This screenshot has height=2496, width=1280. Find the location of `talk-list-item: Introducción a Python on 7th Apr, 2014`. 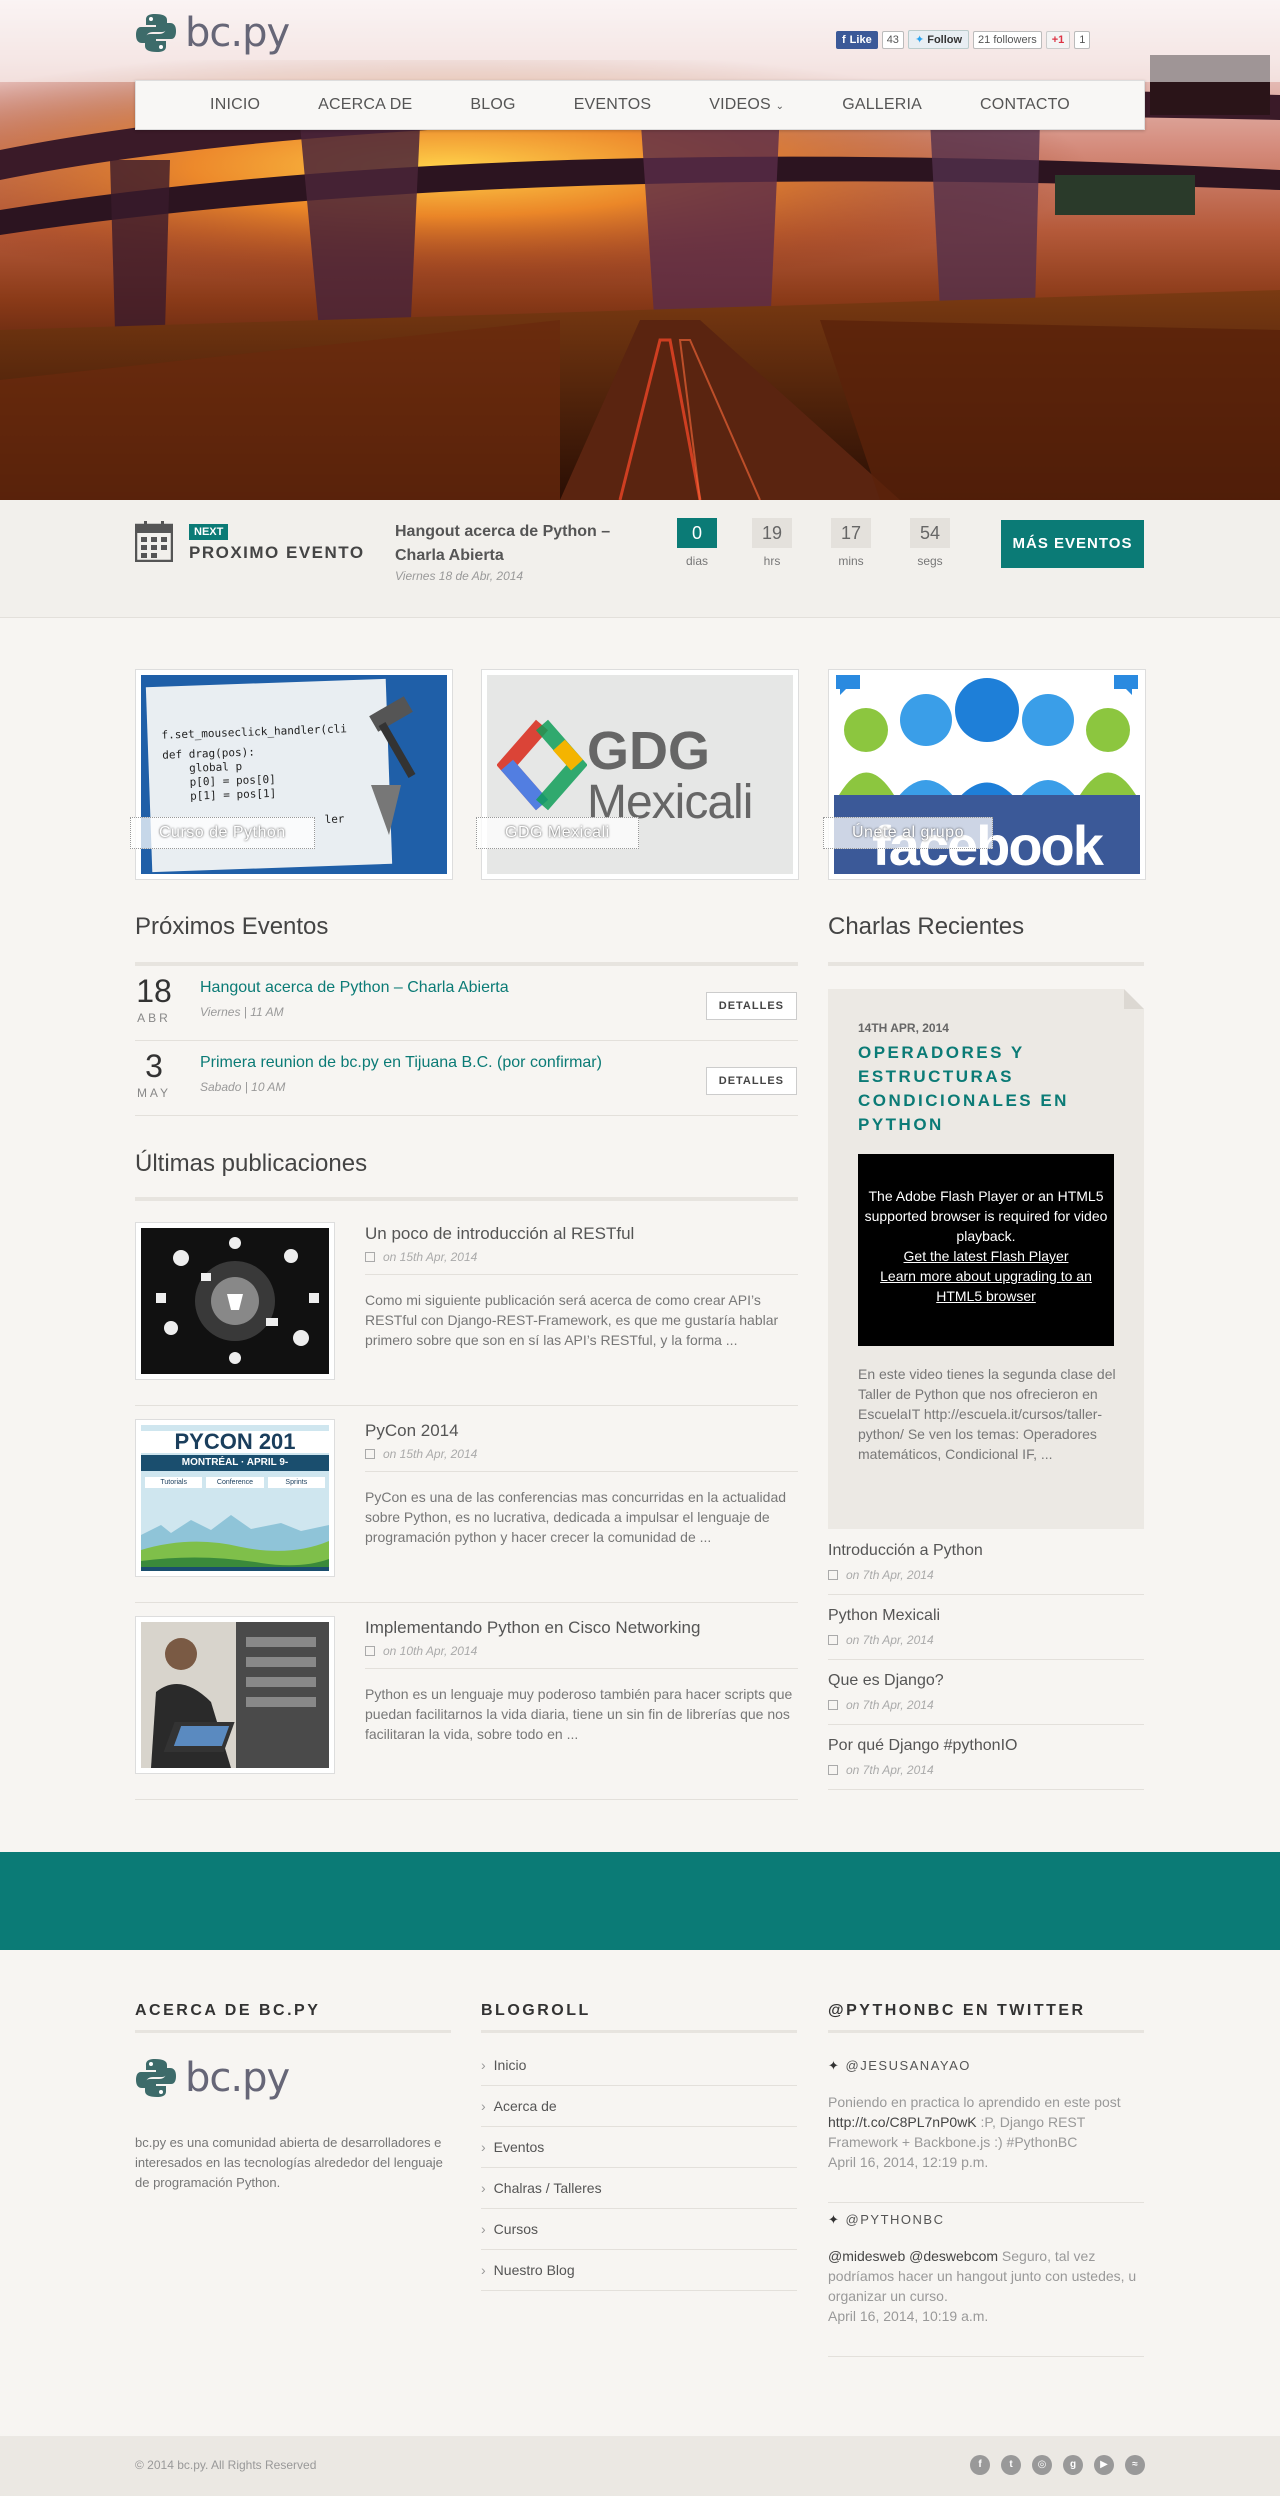

talk-list-item: Introducción a Python on 7th Apr, 2014 is located at coordinates (986, 1562).